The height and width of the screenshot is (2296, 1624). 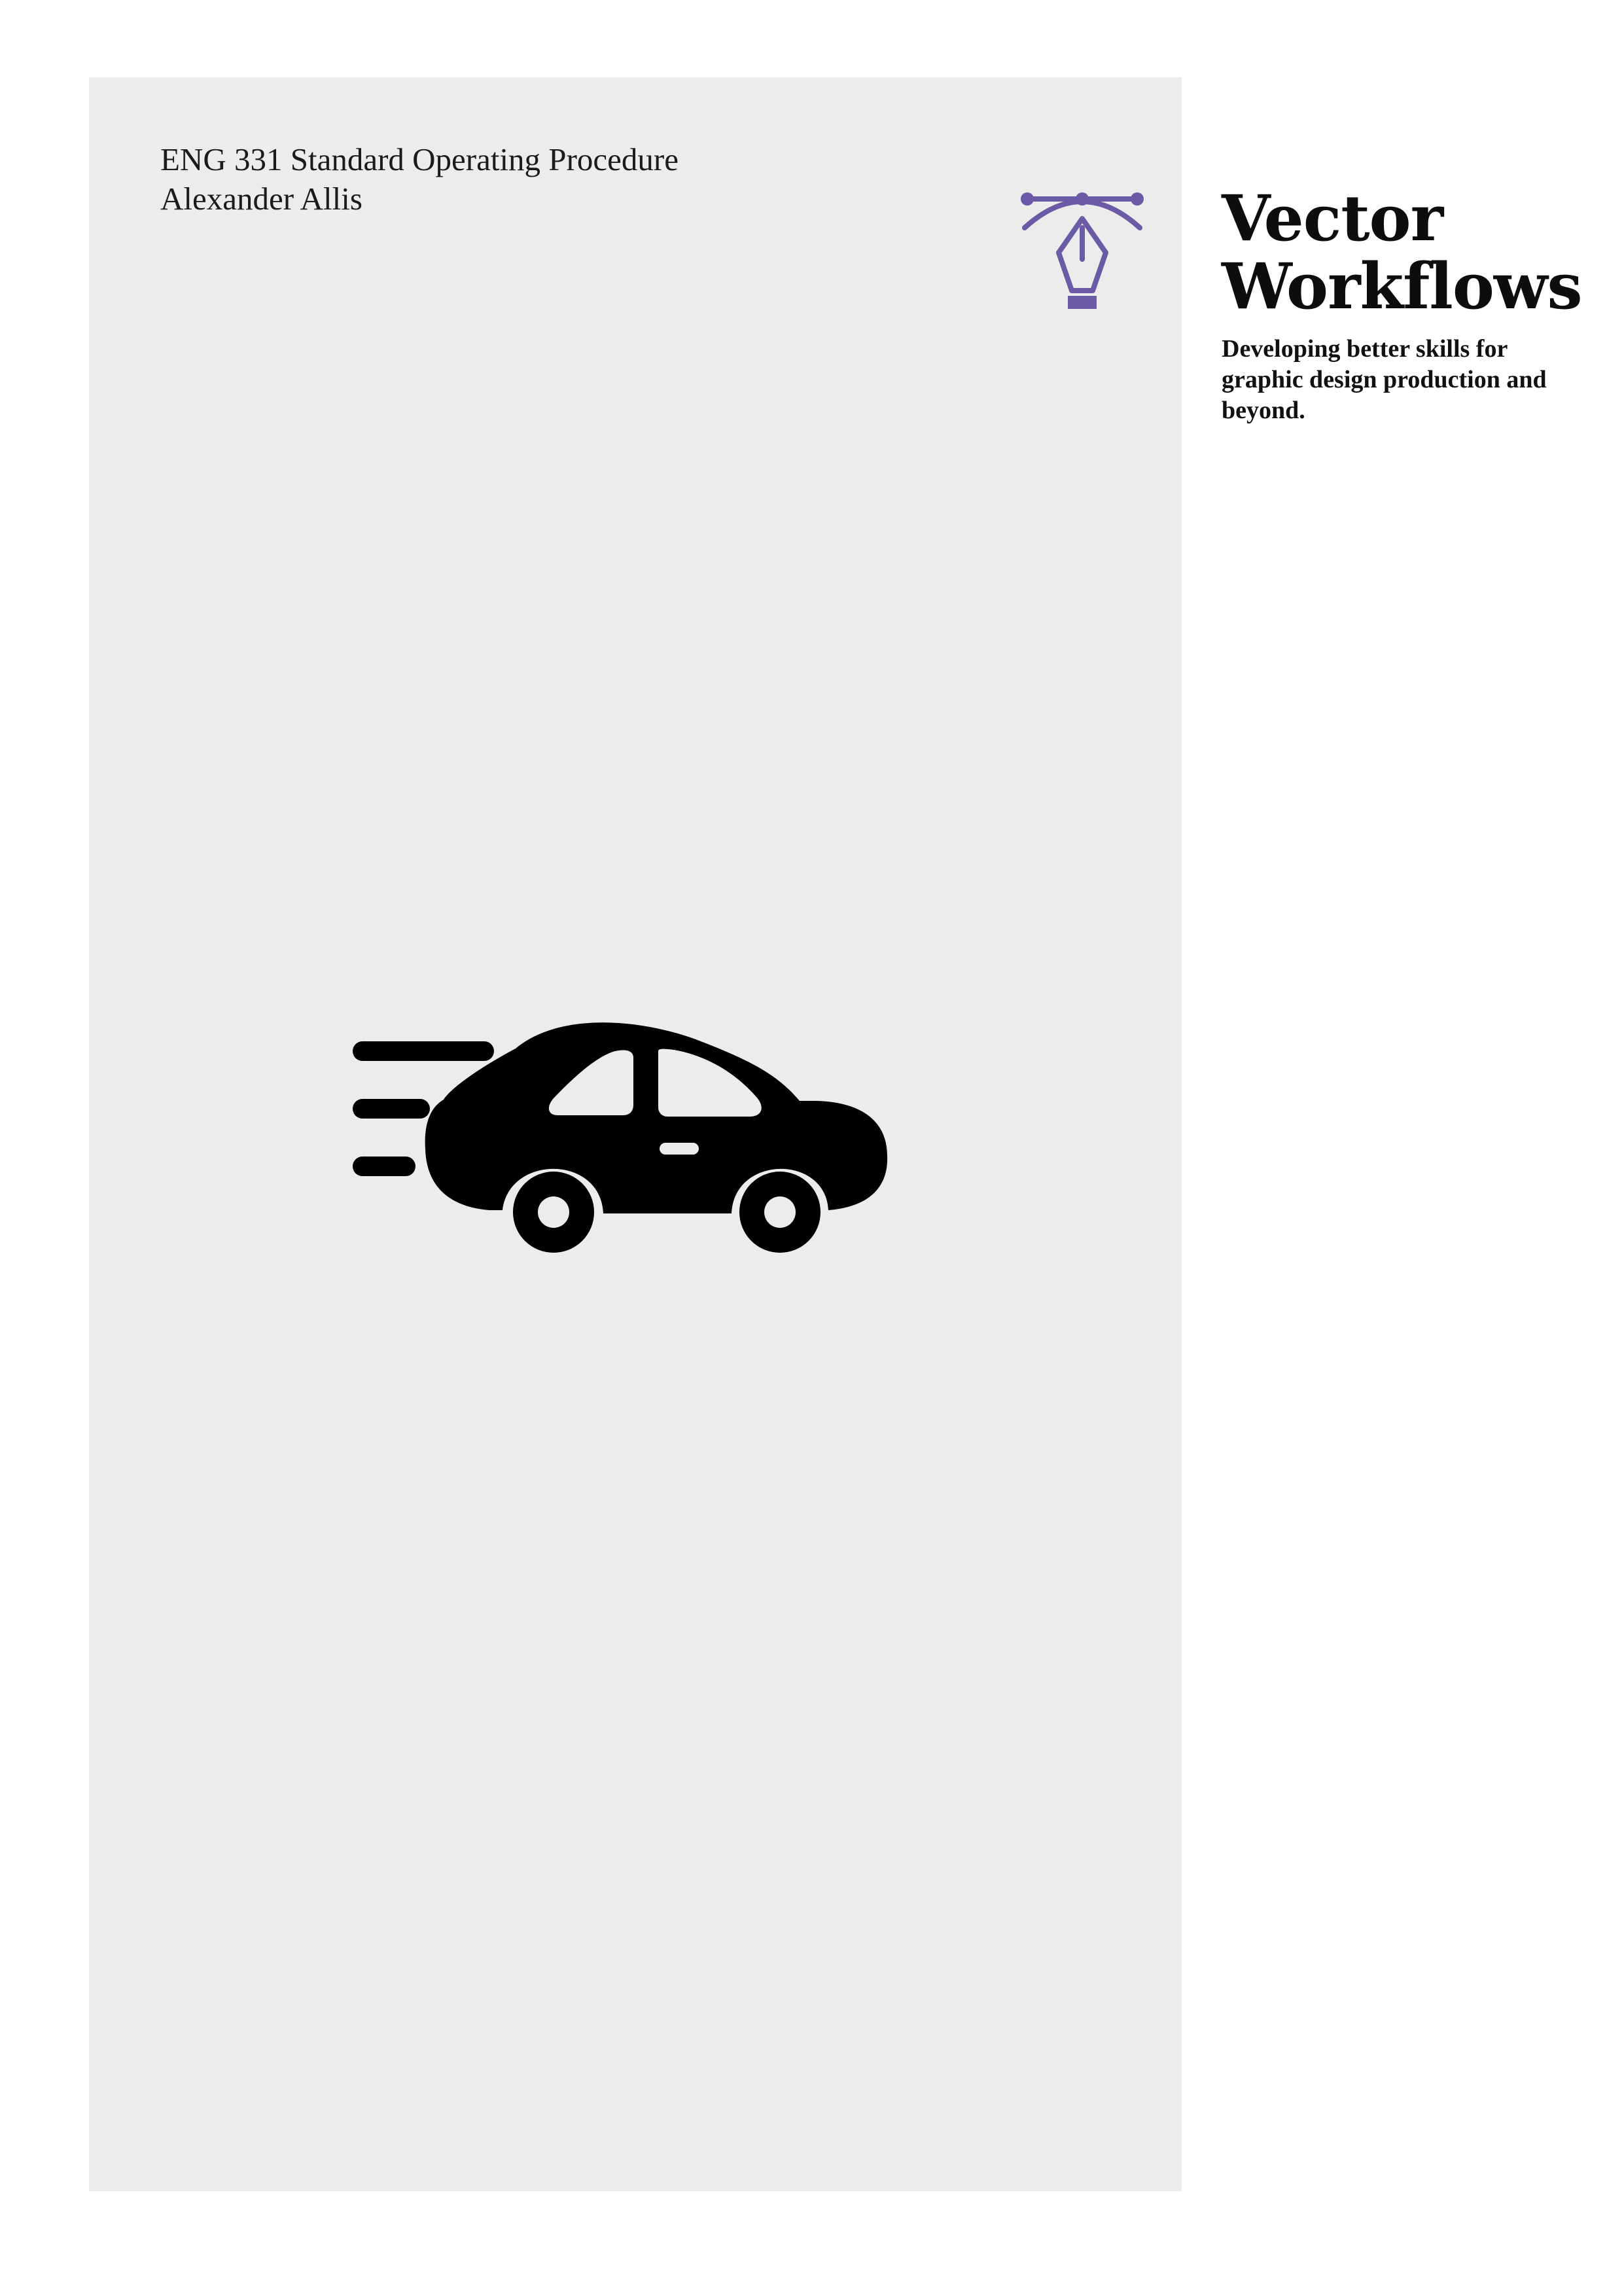 I want to click on speeding-car-icon, so click(x=620, y=1137).